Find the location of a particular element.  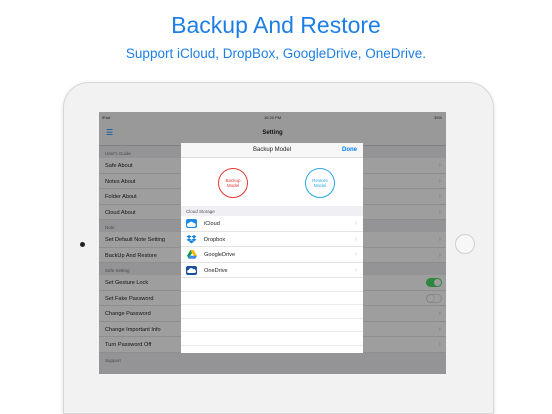

done-button: Done is located at coordinates (349, 150).